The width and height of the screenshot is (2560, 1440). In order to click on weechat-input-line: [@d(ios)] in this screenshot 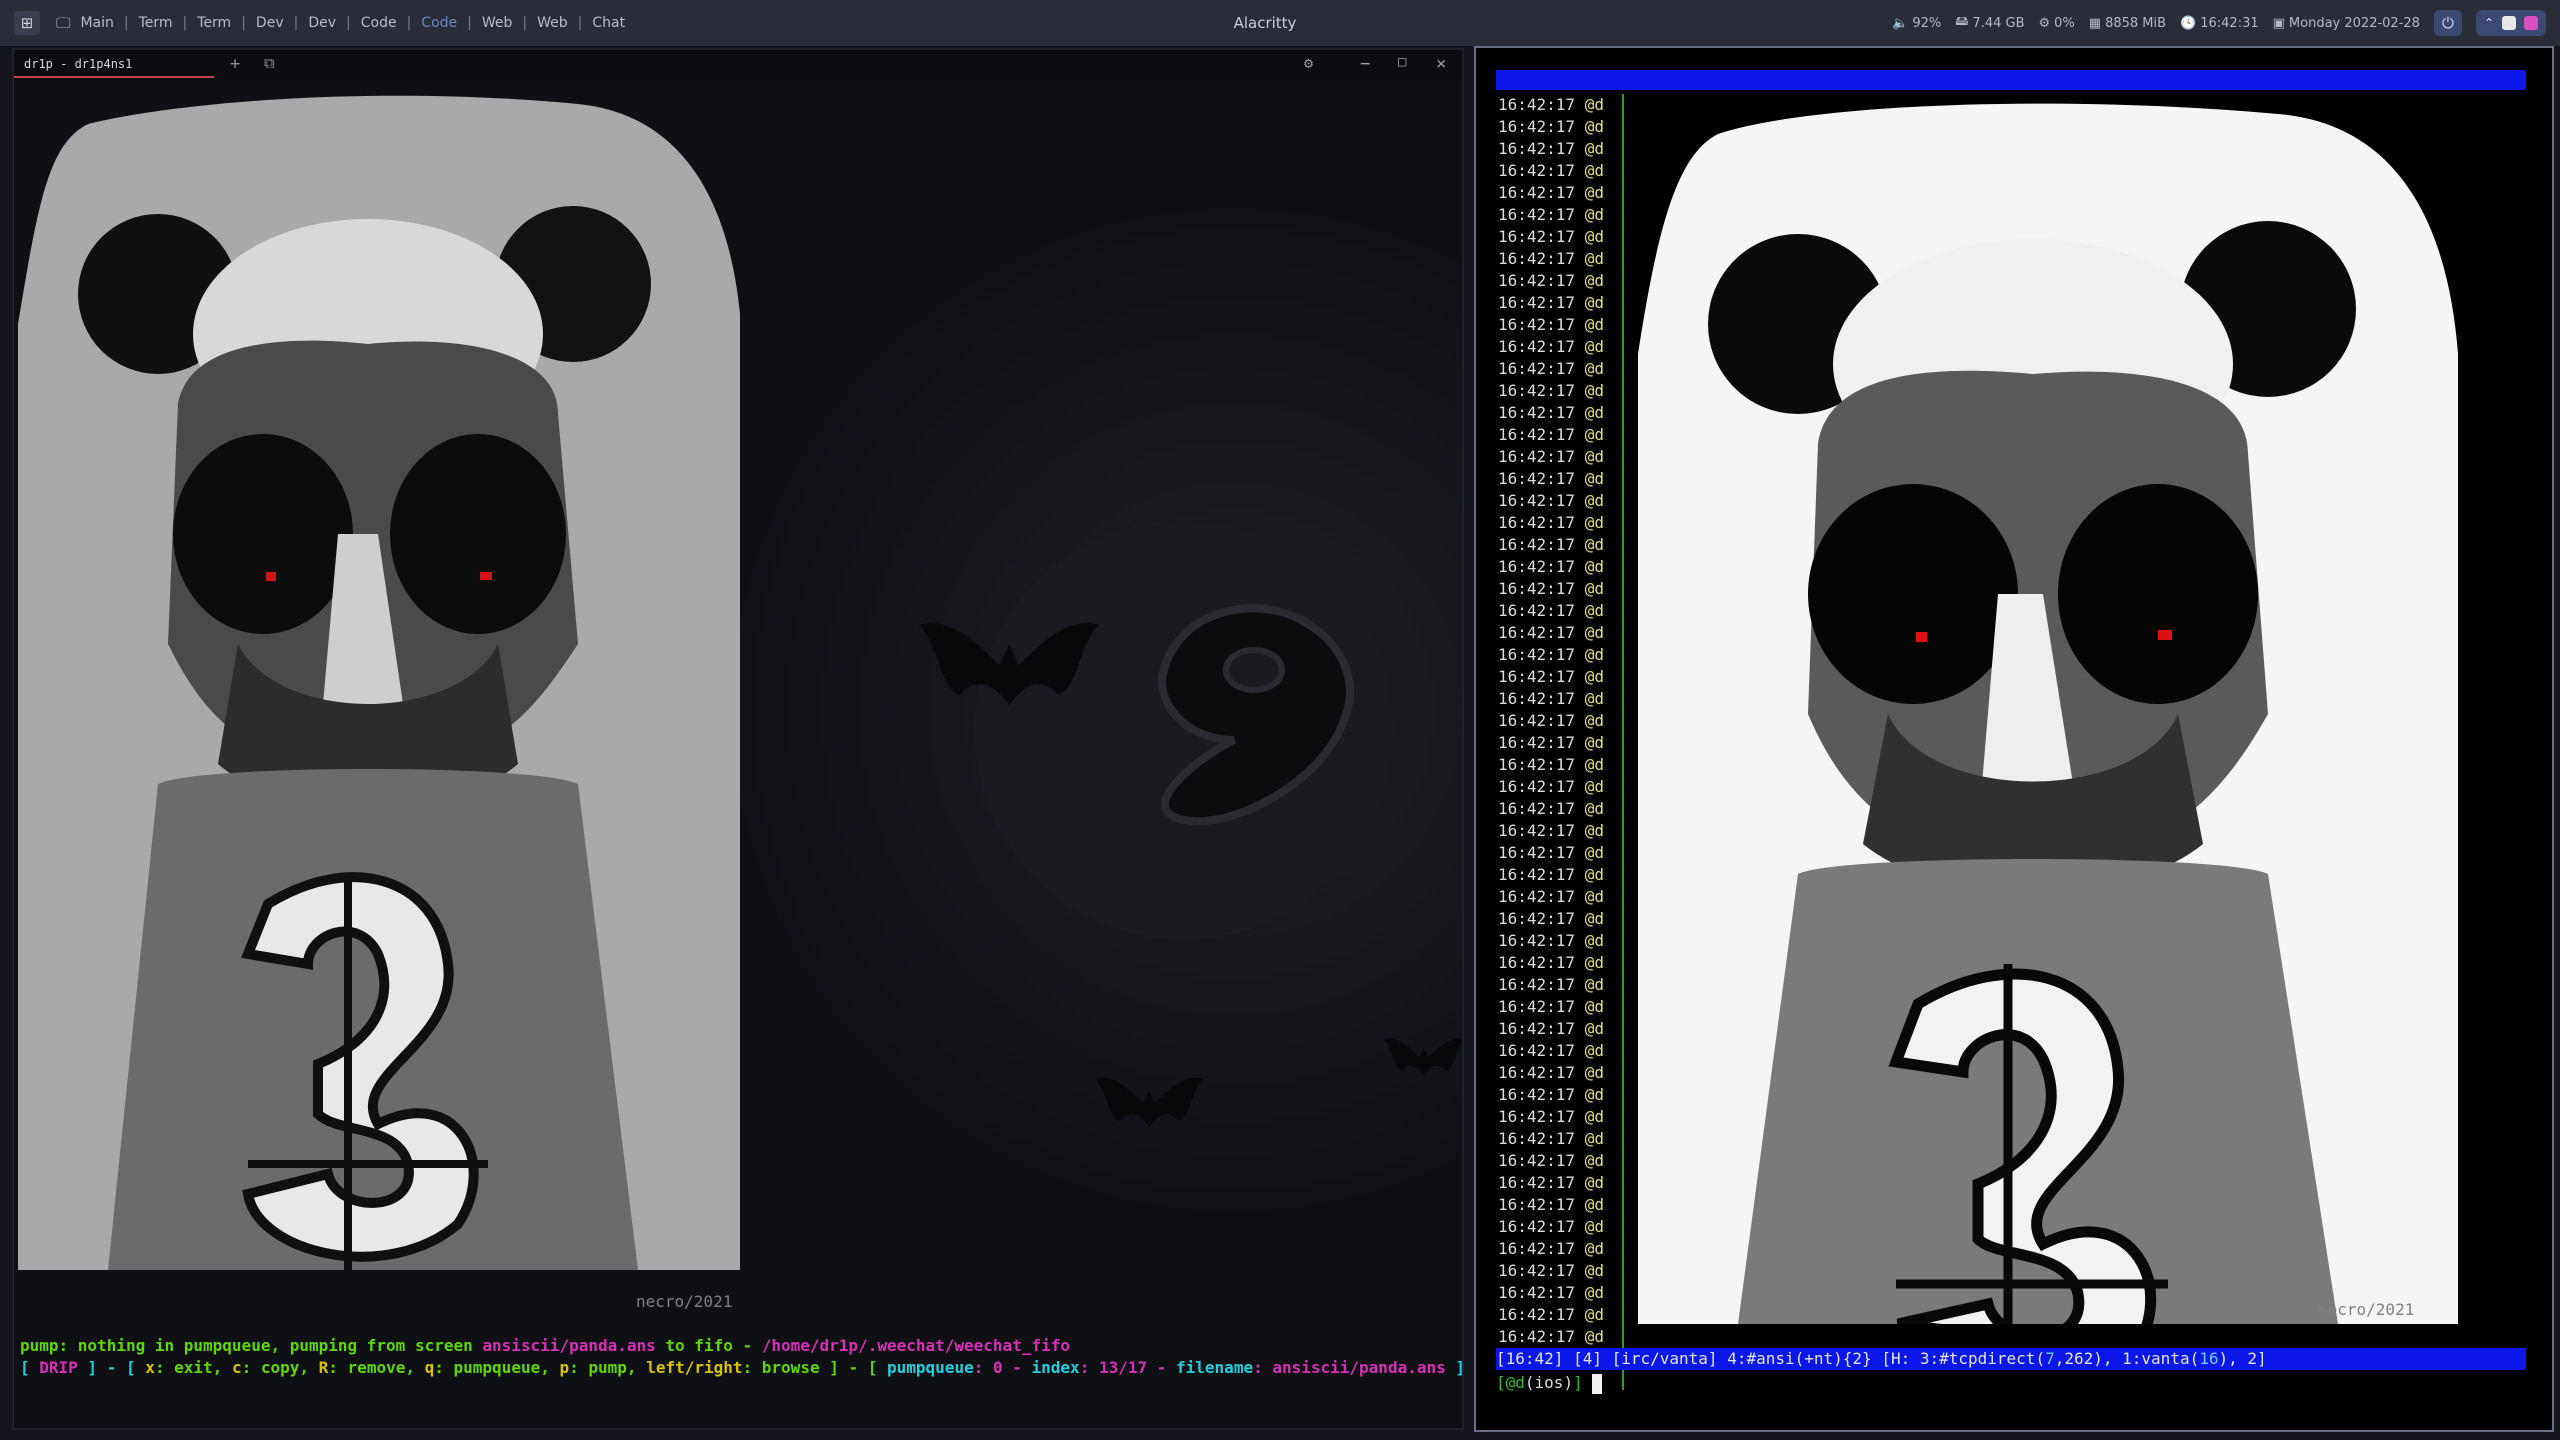, I will do `click(1549, 1383)`.